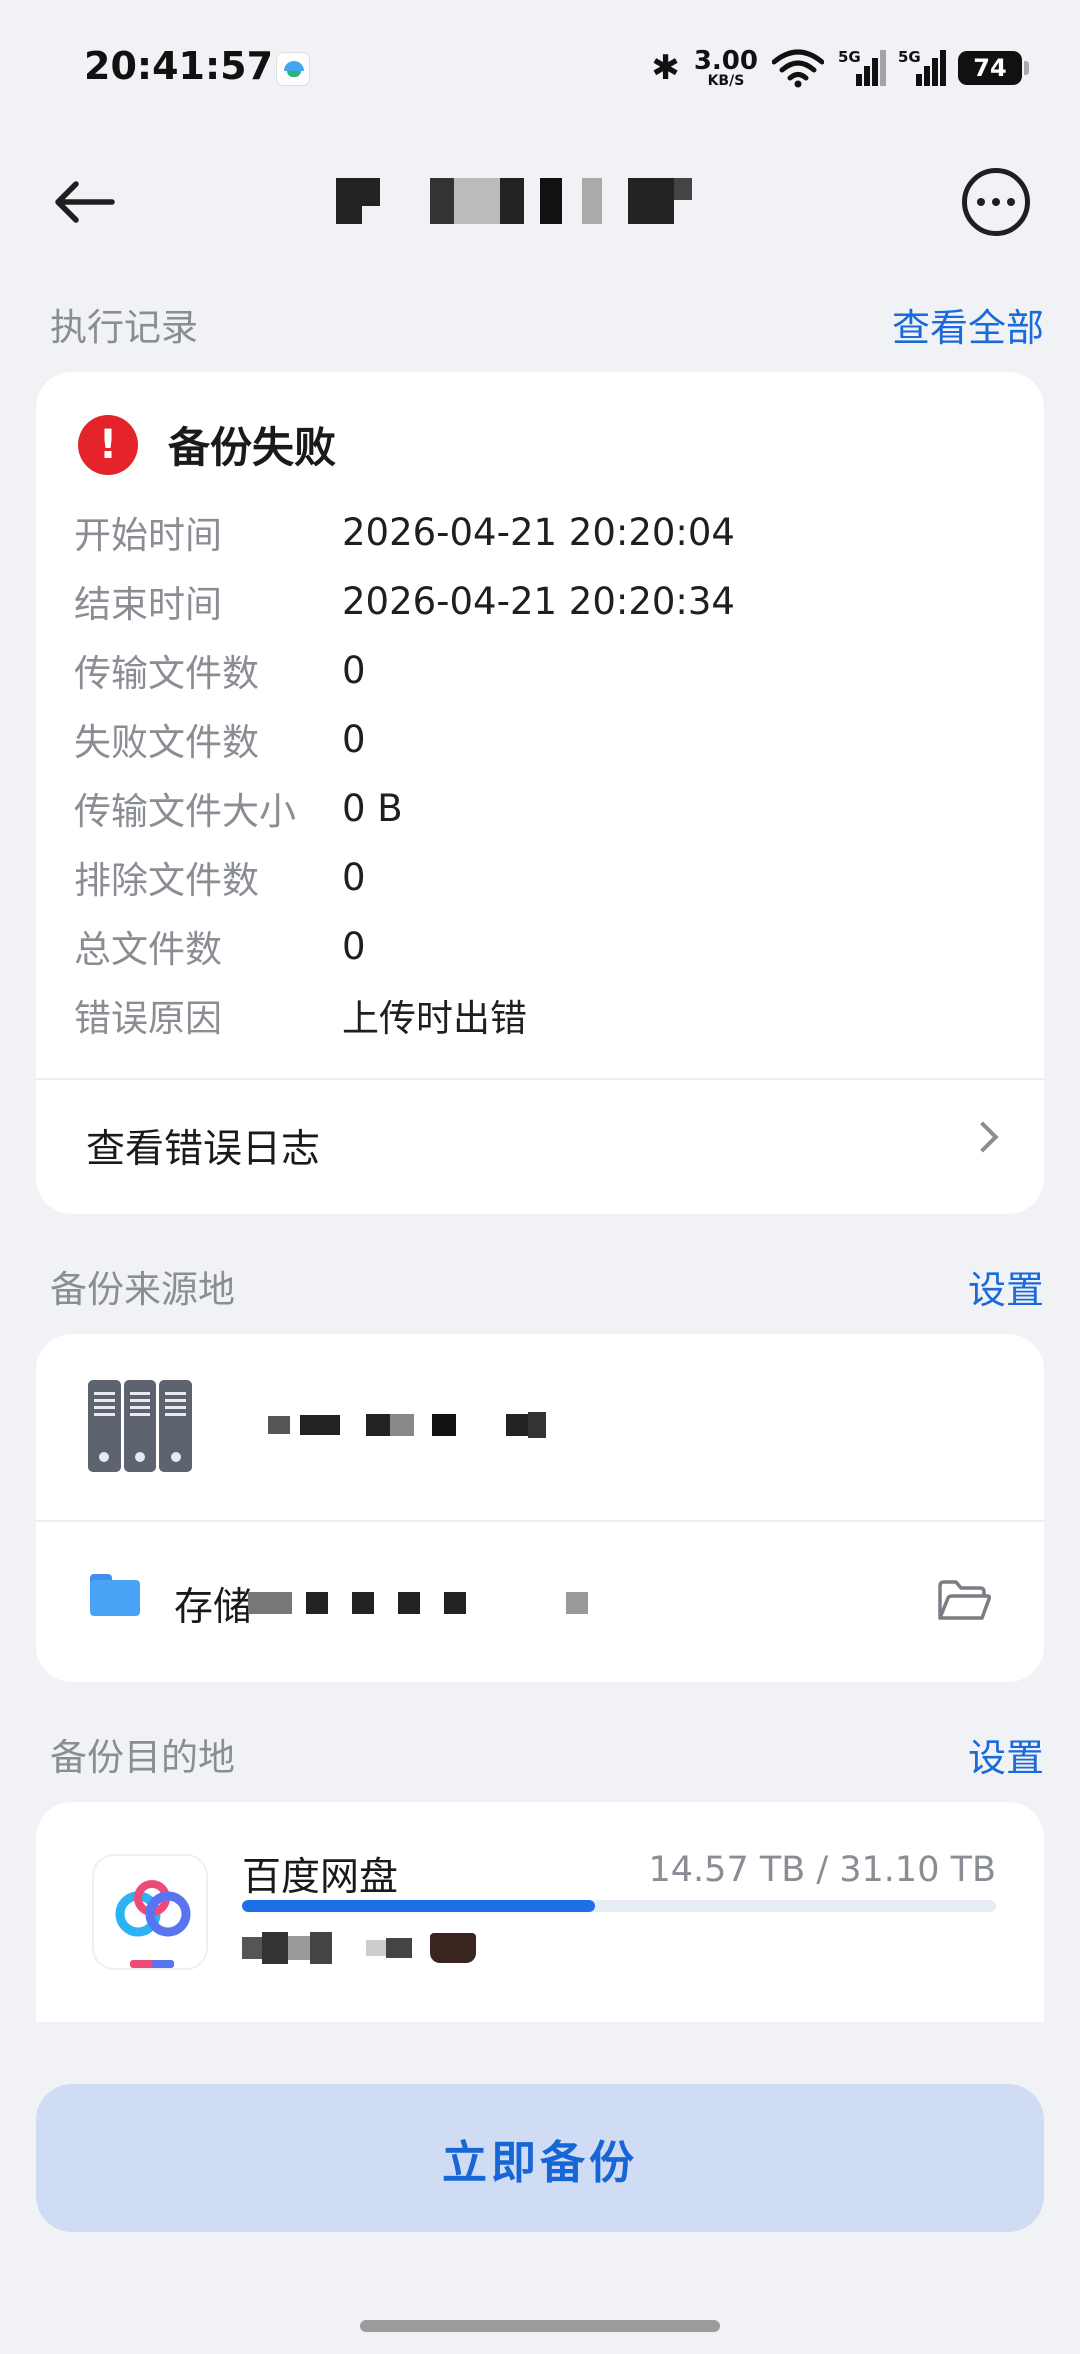  I want to click on backup-status-row: ! 备份失败, so click(207, 444).